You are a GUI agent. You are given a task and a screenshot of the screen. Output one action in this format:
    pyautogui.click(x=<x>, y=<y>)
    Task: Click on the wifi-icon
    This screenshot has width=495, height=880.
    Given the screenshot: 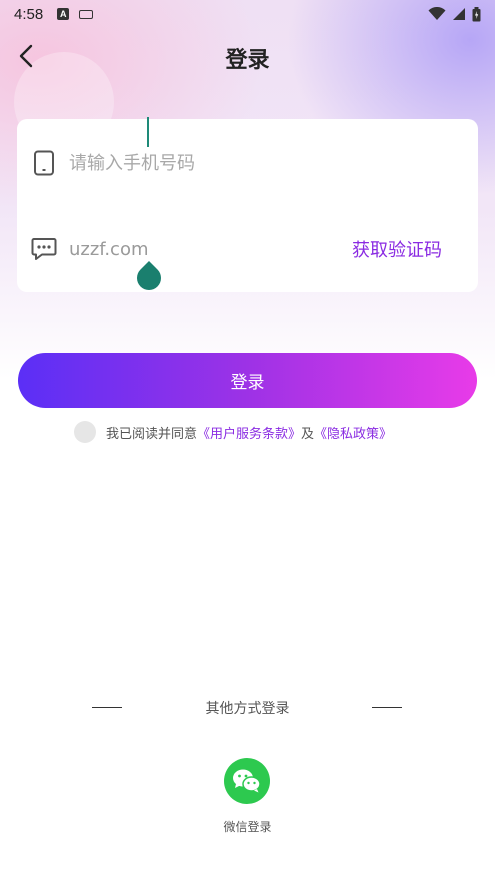 What is the action you would take?
    pyautogui.click(x=437, y=13)
    